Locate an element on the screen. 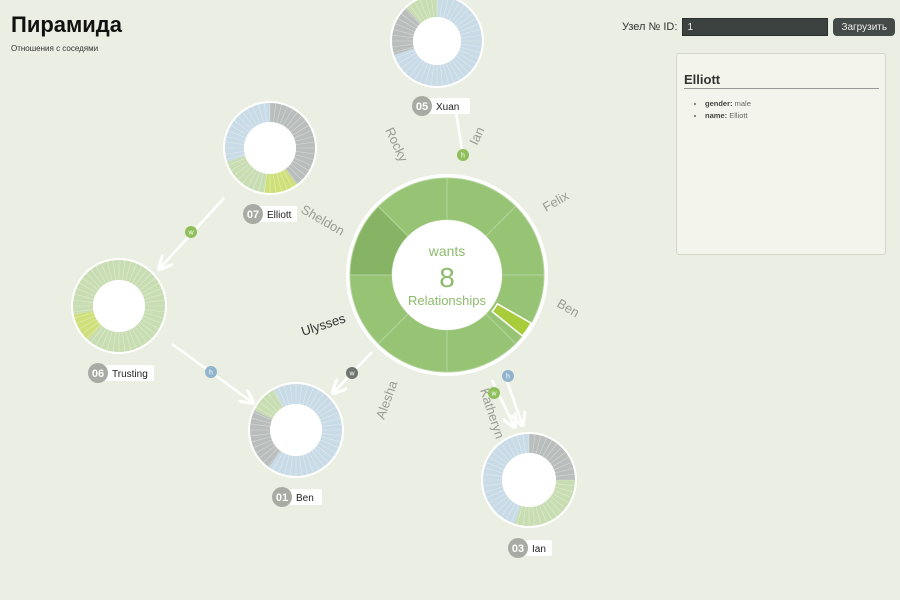 The height and width of the screenshot is (600, 900). rel-label-ulysses: Ulysses is located at coordinates (323, 324).